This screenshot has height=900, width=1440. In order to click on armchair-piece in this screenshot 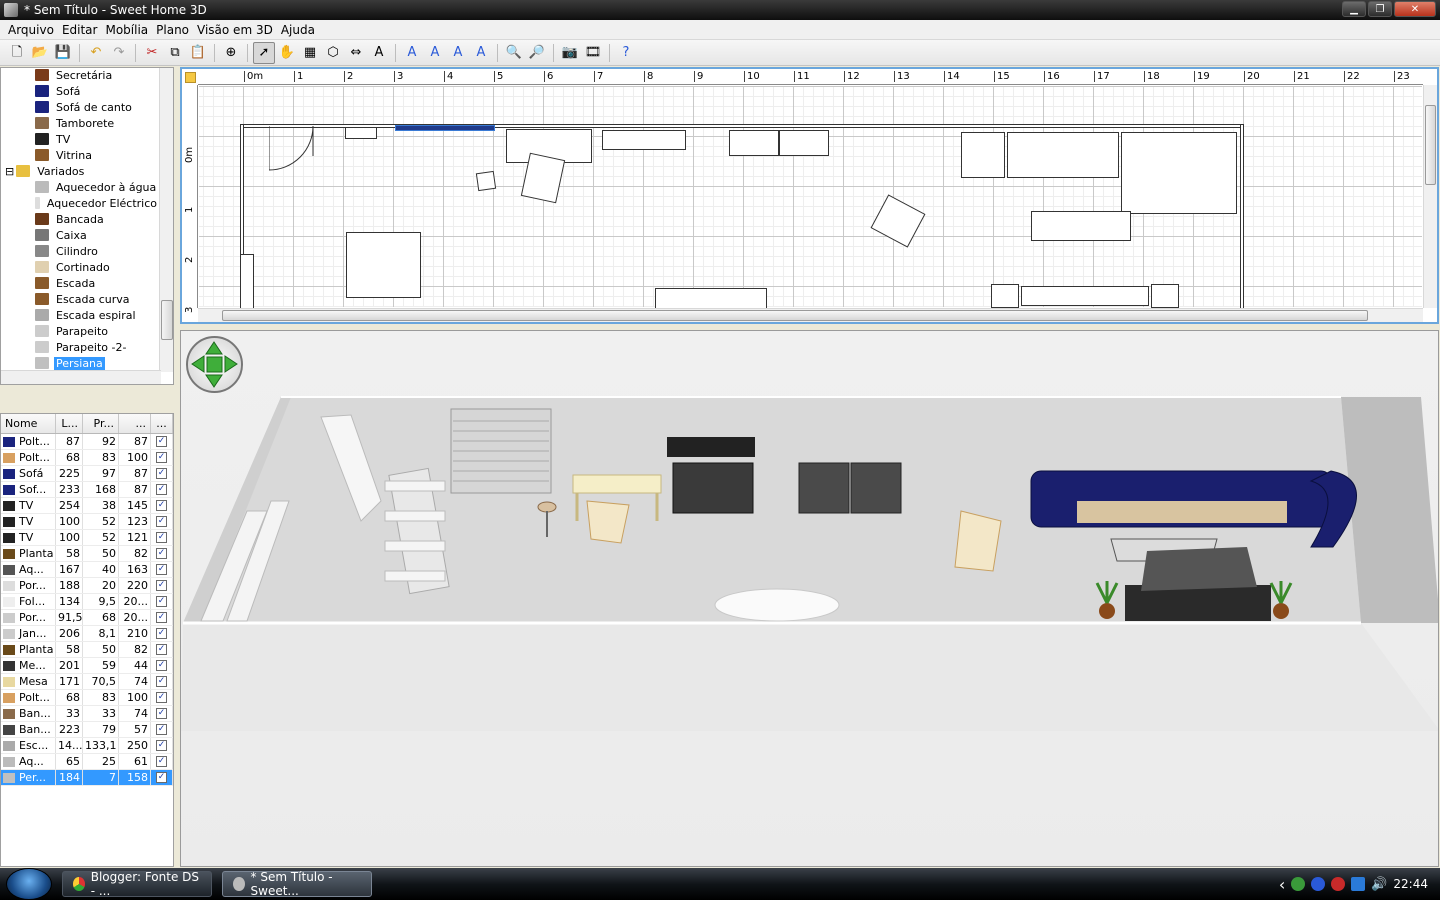, I will do `click(543, 178)`.